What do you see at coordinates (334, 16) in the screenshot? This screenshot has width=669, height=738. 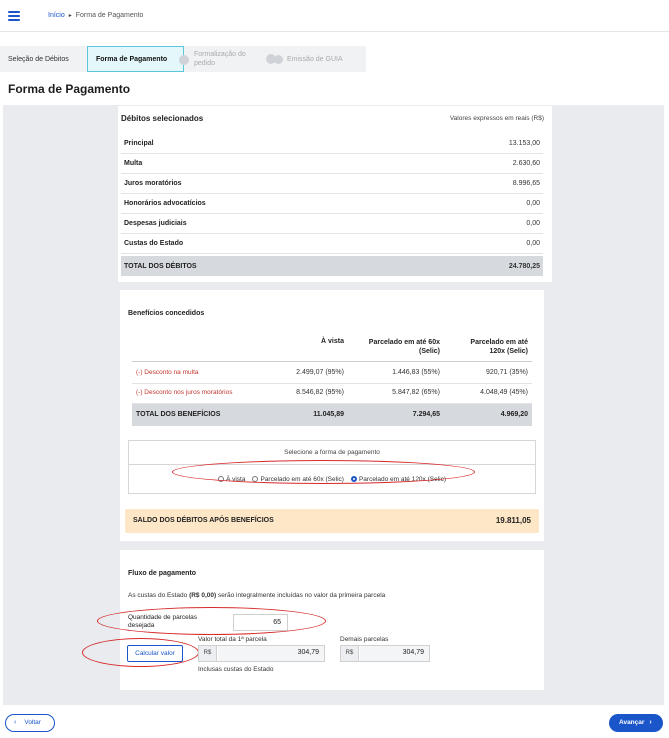 I see `top-bar: Início ▸ Forma de Pagamento` at bounding box center [334, 16].